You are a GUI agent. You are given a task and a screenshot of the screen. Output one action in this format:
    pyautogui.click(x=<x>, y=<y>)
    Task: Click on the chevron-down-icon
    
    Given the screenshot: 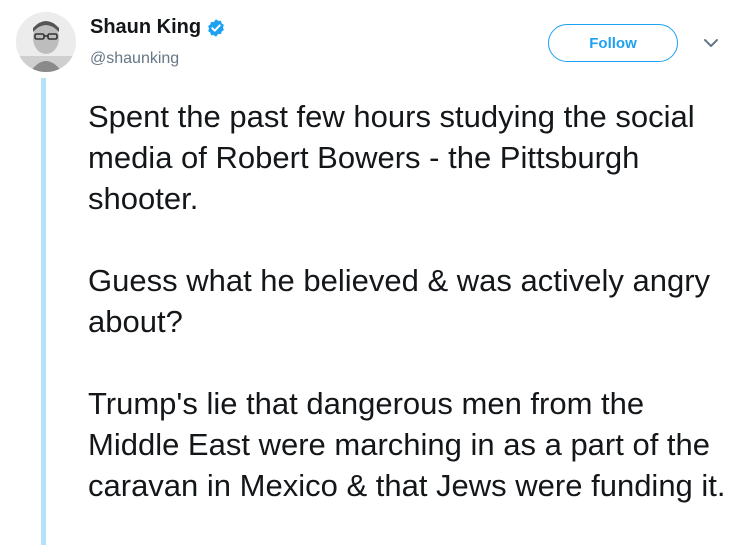 What is the action you would take?
    pyautogui.click(x=711, y=43)
    